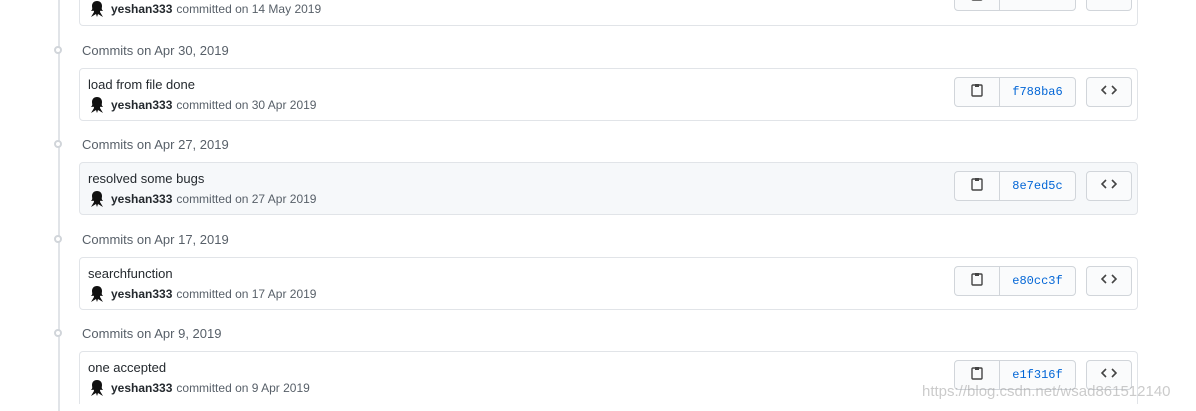 This screenshot has height=411, width=1196. I want to click on commit-group-title: Commits on Apr 17, 2019, so click(155, 239).